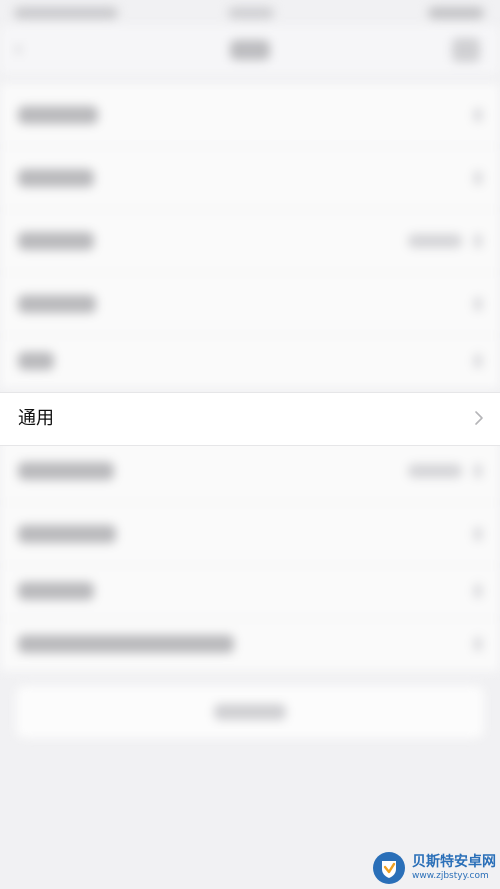  What do you see at coordinates (479, 418) in the screenshot?
I see `chevron-right-icon` at bounding box center [479, 418].